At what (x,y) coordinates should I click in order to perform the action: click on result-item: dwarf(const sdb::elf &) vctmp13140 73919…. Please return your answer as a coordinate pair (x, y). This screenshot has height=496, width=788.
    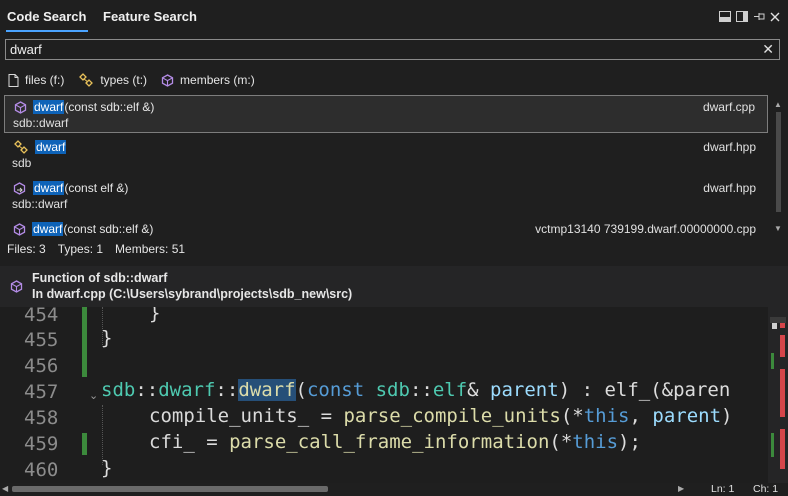
    Looking at the image, I should click on (386, 229).